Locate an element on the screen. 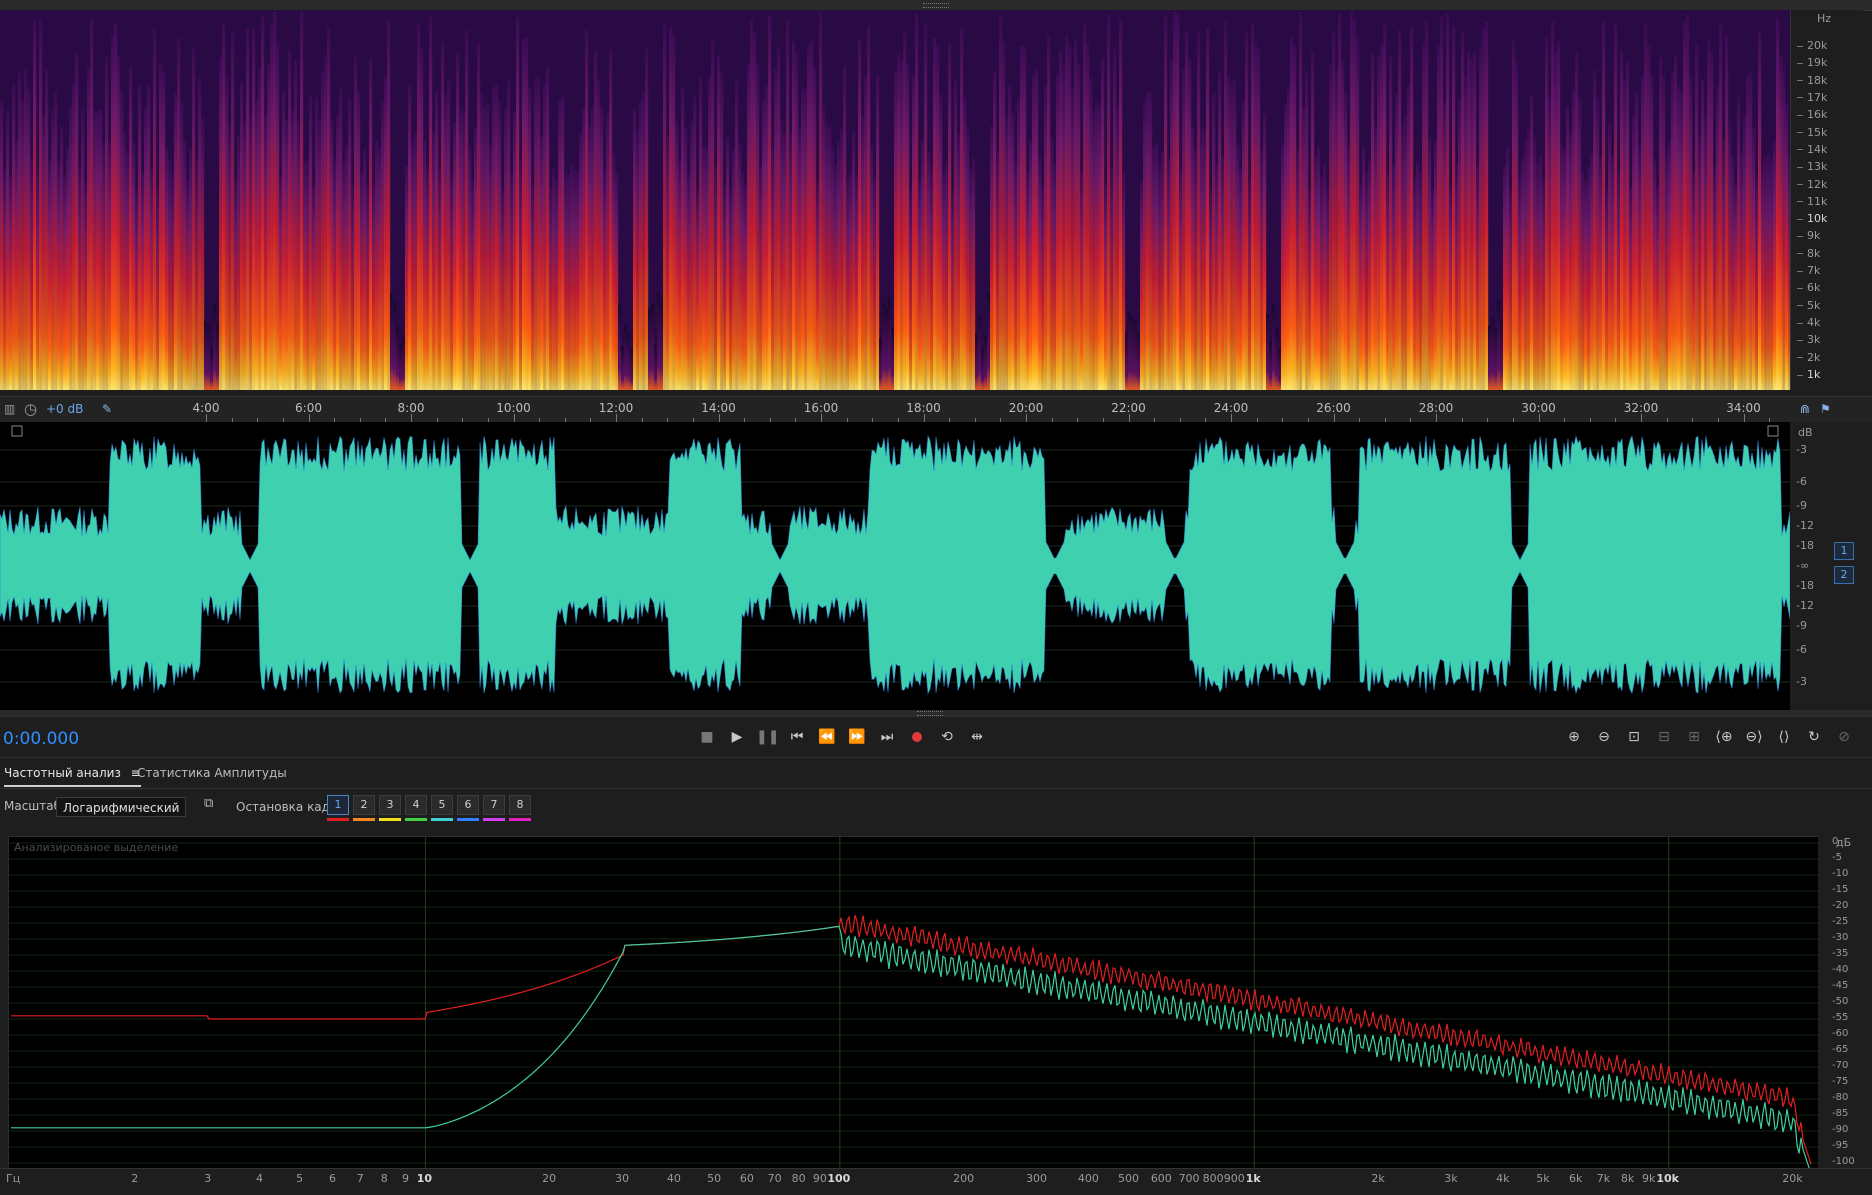 Image resolution: width=1872 pixels, height=1195 pixels. meter-icon: ▥ is located at coordinates (9, 409).